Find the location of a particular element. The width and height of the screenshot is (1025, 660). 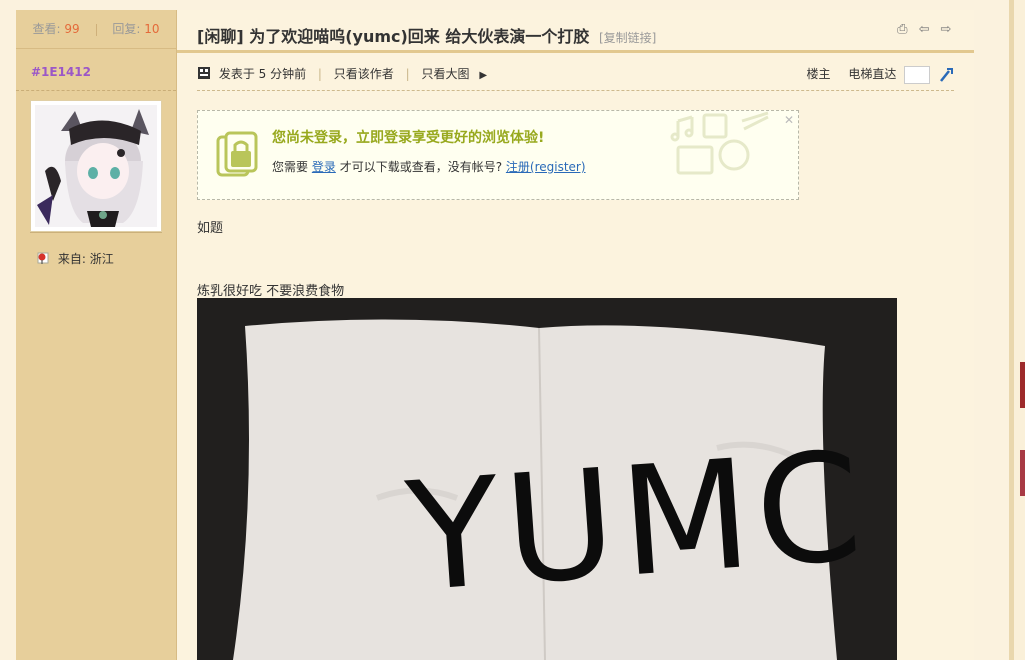

title-tools: ⎙ ⇦ ⇨ is located at coordinates (923, 30).